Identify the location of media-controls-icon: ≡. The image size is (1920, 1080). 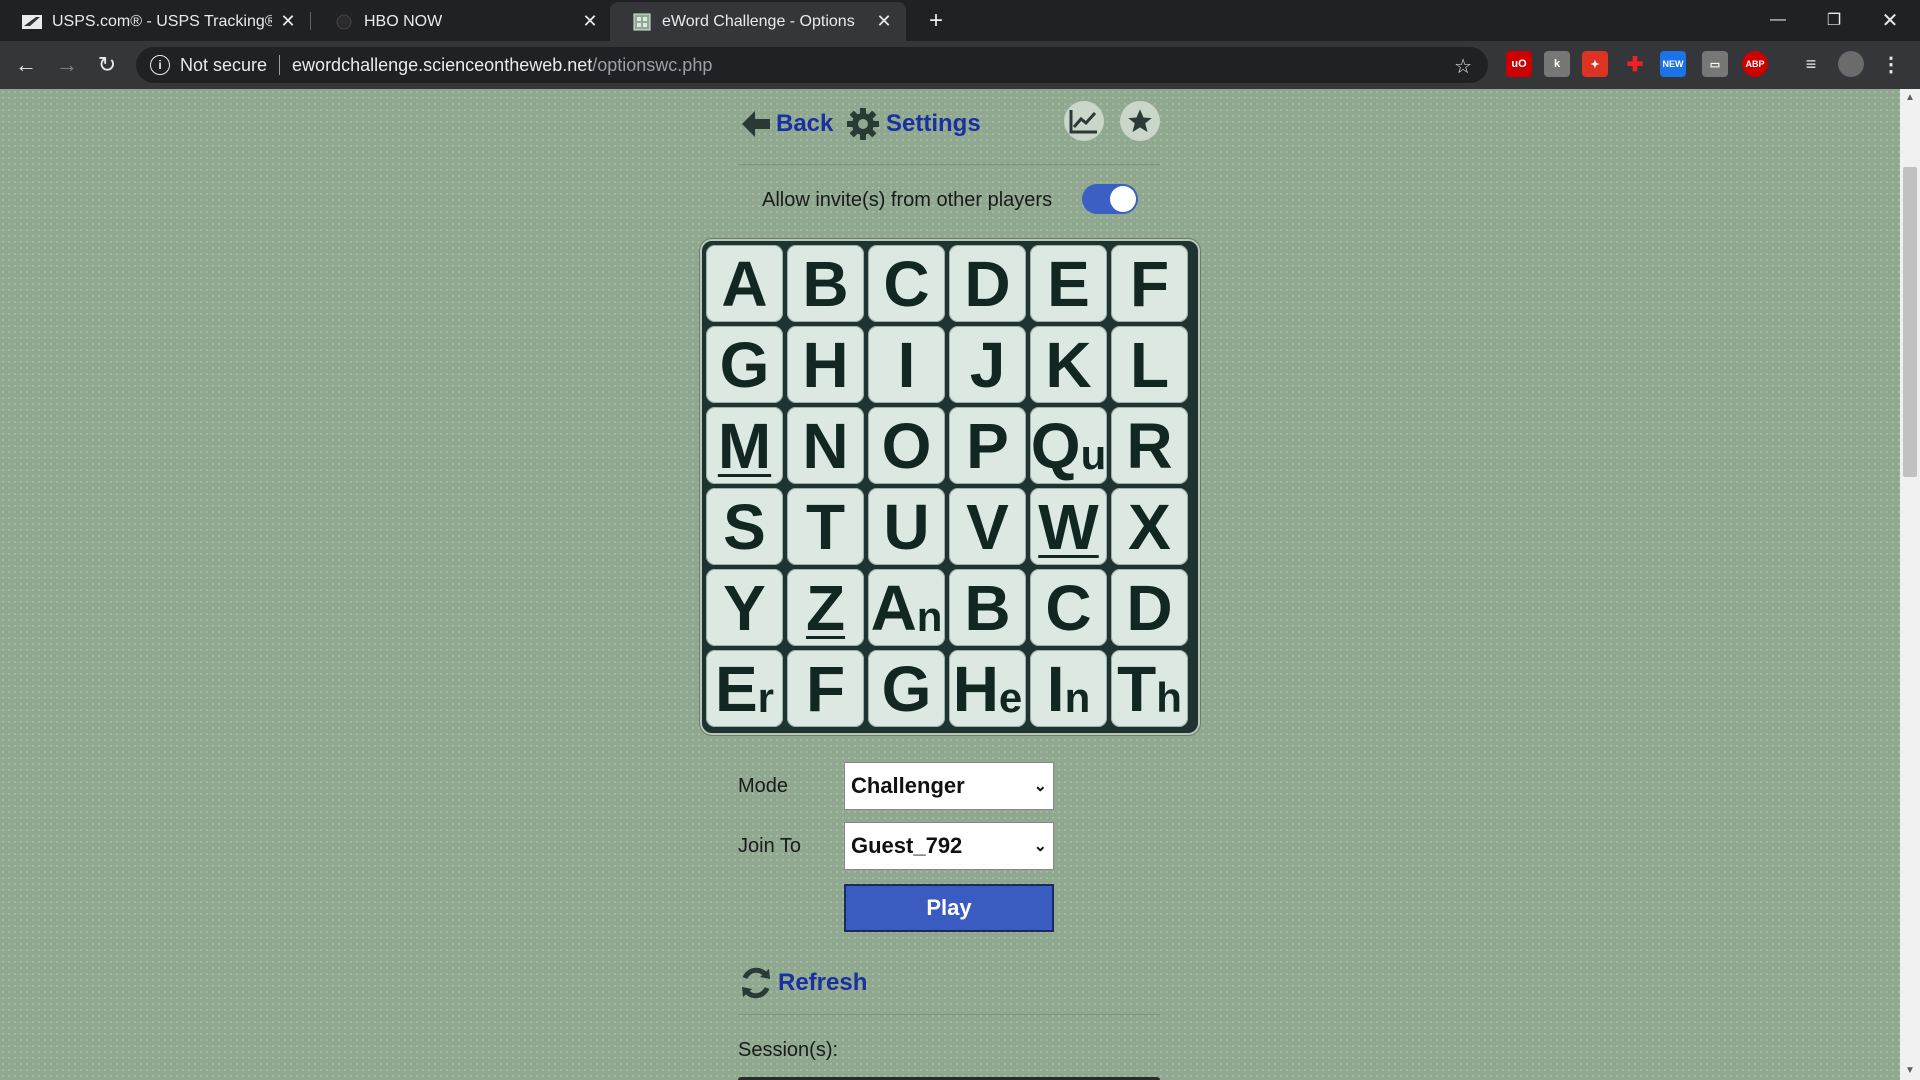
(1811, 64).